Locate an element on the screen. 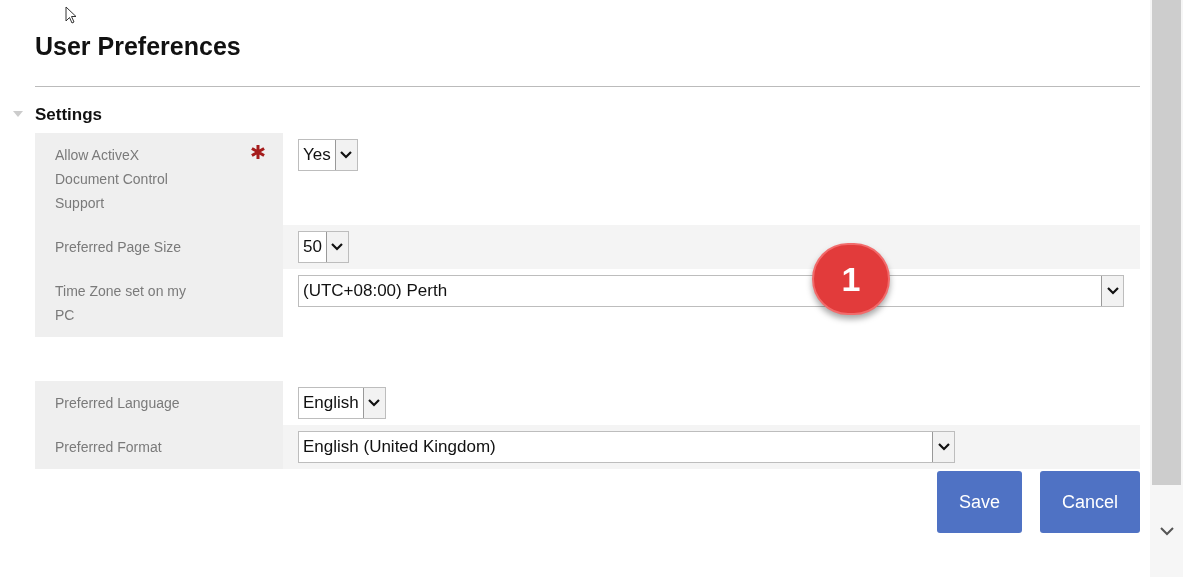 The image size is (1183, 577). scroll-down-icon is located at coordinates (1166, 531).